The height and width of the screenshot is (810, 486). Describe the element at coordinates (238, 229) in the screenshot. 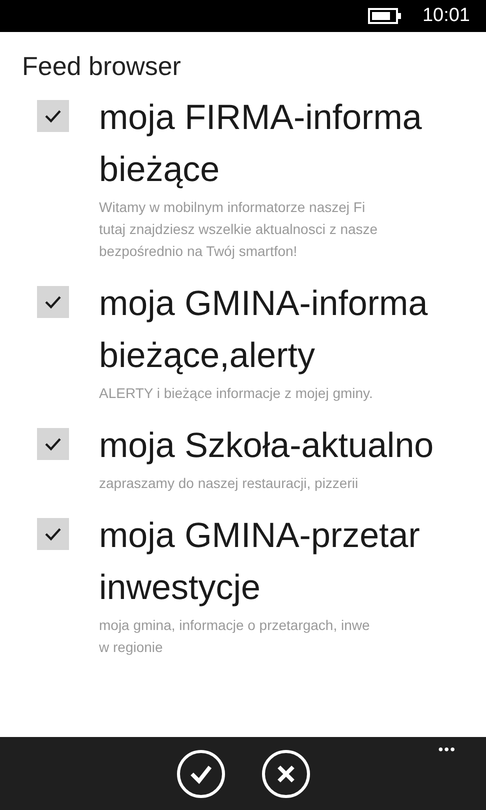

I see `feed-description: tutaj znajdziesz wszelkie aktualnosci z nasze` at that location.